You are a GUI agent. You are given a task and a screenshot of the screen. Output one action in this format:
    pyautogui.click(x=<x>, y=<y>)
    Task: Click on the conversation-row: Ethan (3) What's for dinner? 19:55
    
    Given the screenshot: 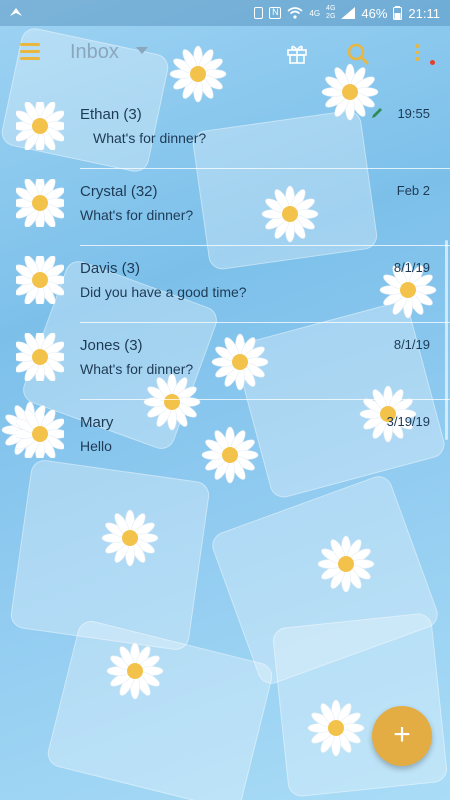 What is the action you would take?
    pyautogui.click(x=225, y=130)
    